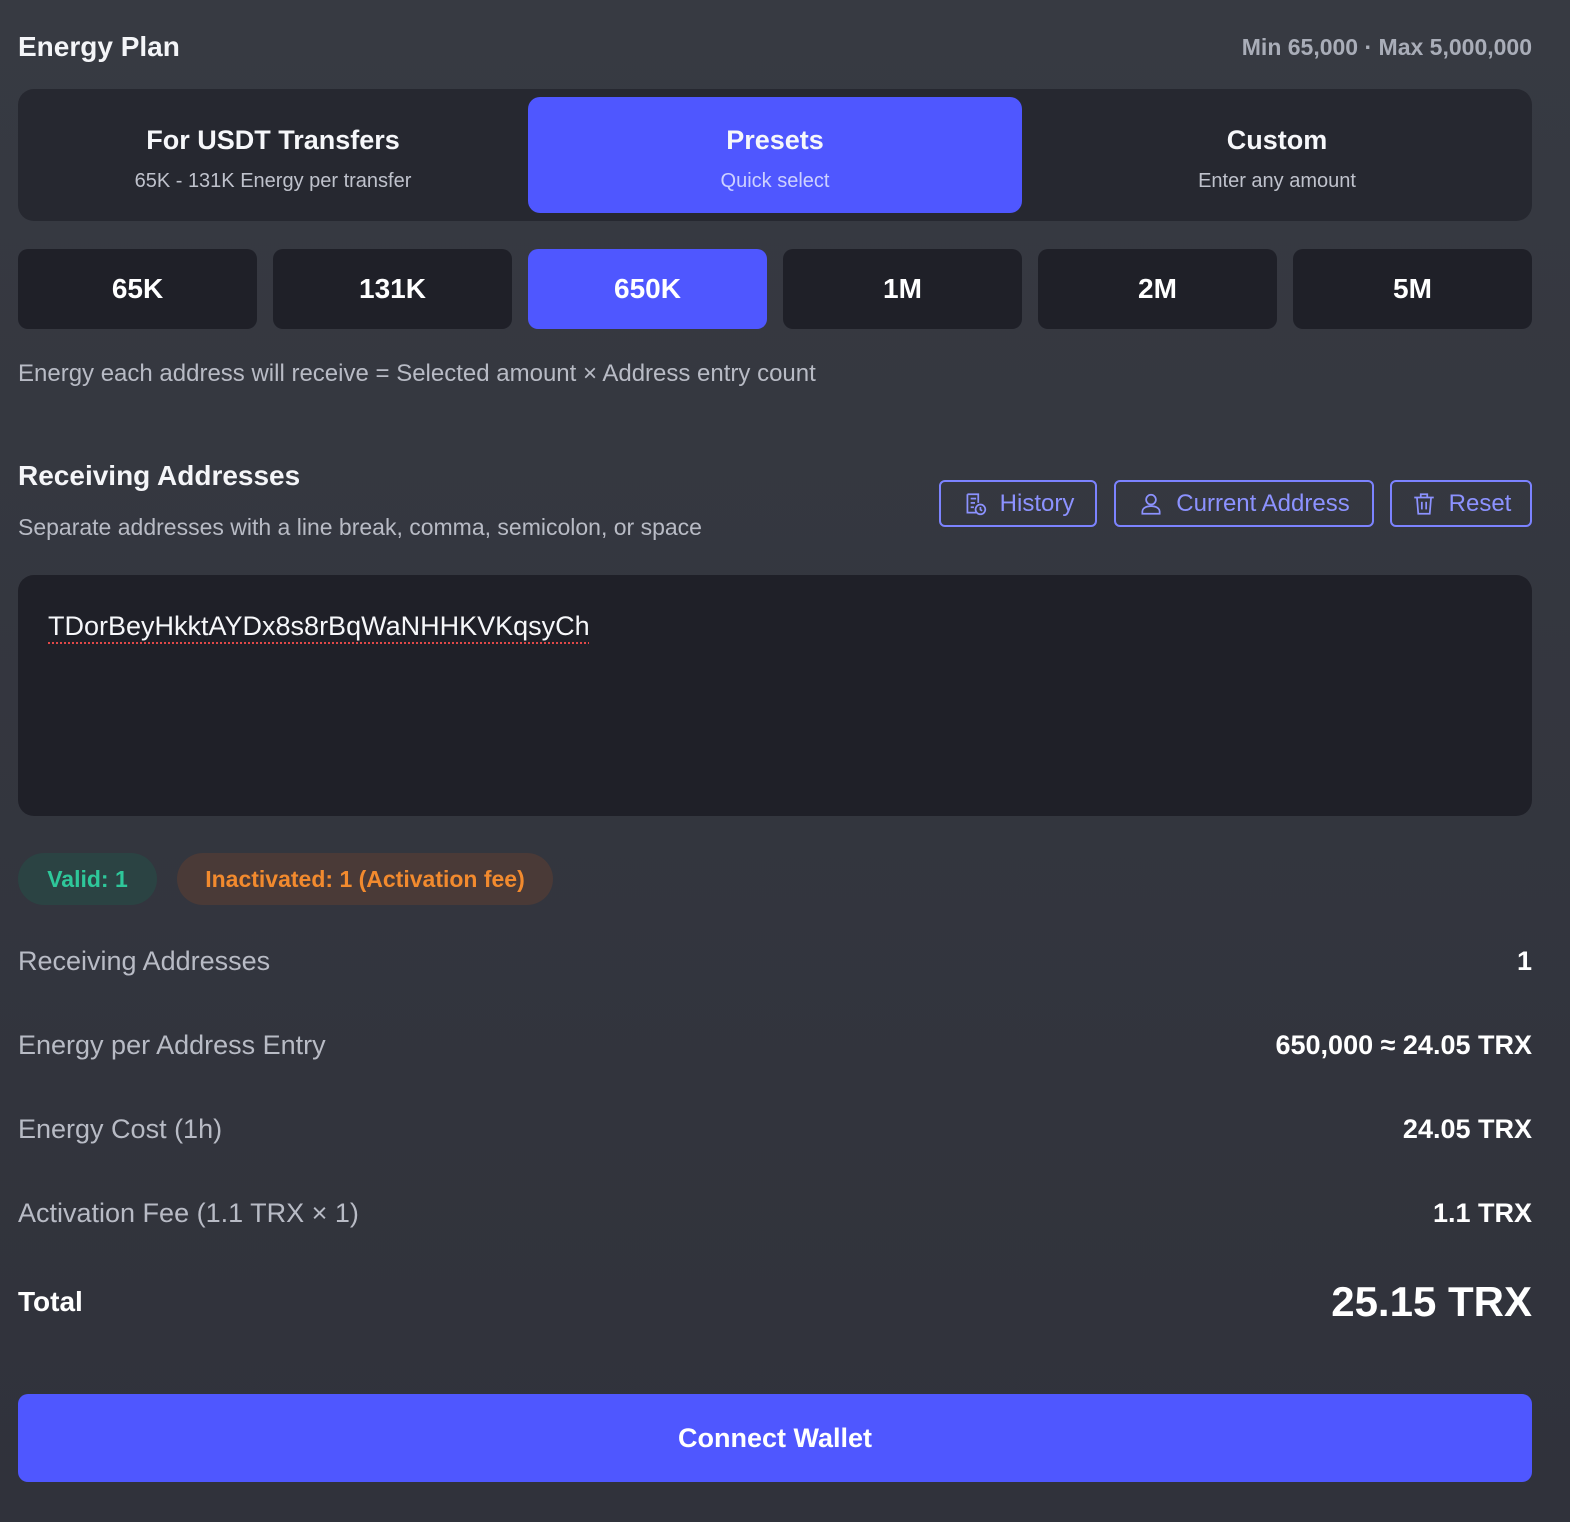  Describe the element at coordinates (775, 181) in the screenshot. I see `mode-tab-subtitle: Quick select` at that location.